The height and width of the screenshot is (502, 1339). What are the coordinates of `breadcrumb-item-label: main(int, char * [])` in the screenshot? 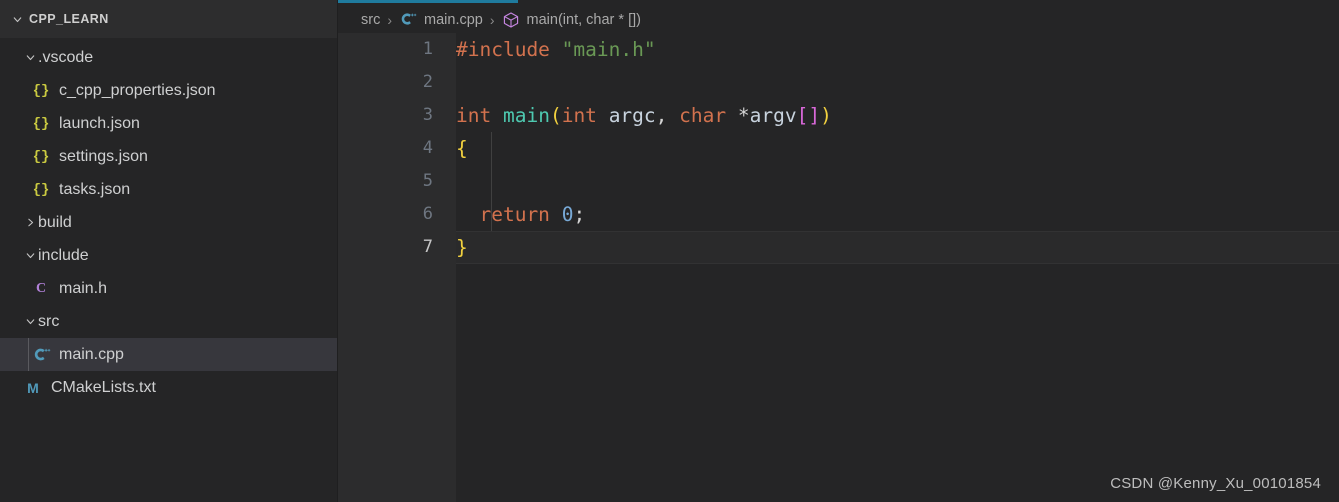 It's located at (583, 19).